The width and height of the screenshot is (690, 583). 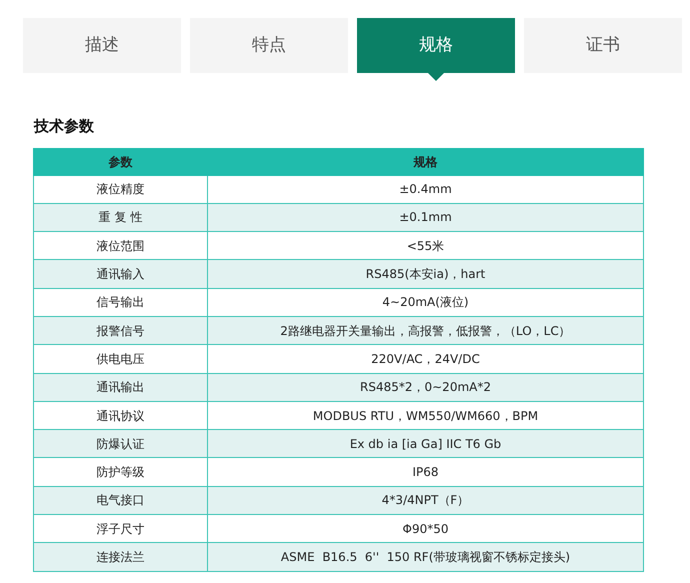 What do you see at coordinates (426, 274) in the screenshot?
I see `table-cell: RS485(本安ia)，hart` at bounding box center [426, 274].